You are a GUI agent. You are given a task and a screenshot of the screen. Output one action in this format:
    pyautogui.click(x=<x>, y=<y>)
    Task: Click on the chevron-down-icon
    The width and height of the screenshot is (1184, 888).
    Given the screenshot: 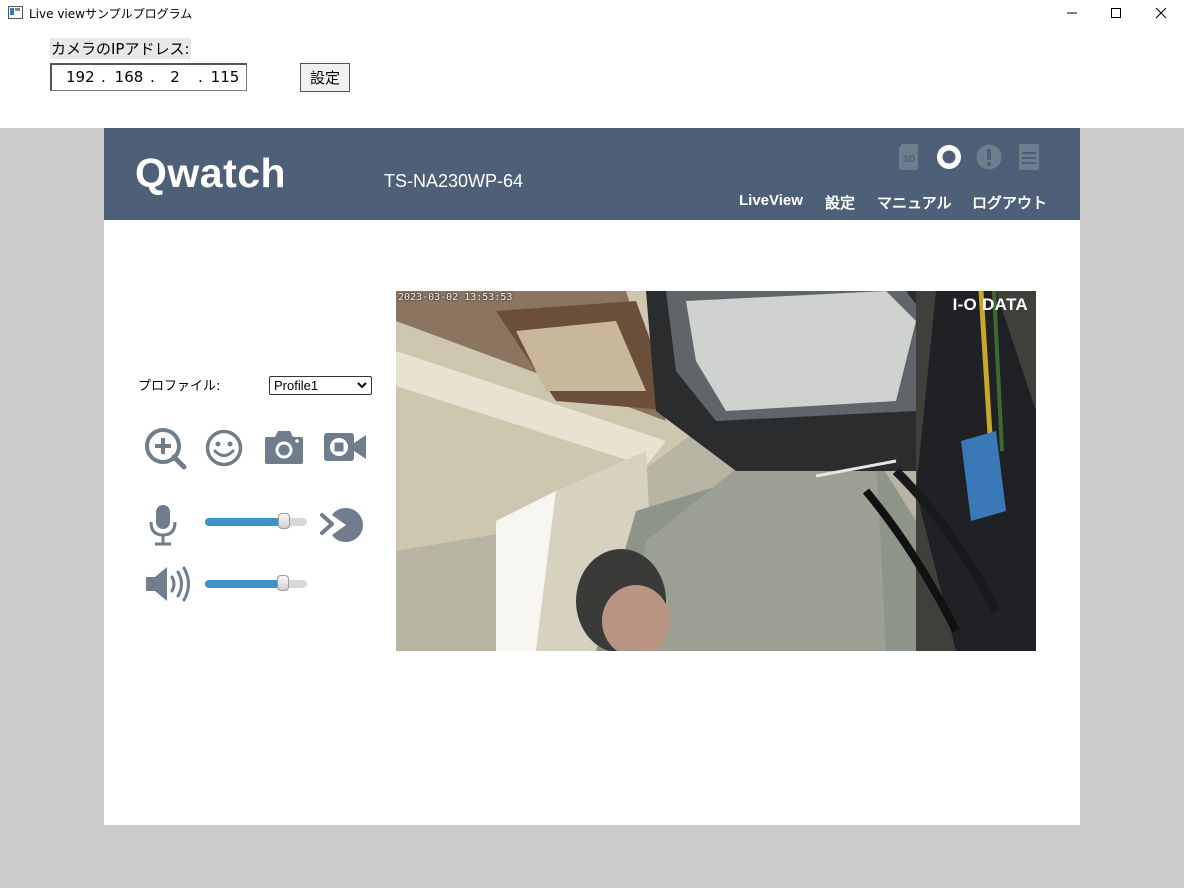 What is the action you would take?
    pyautogui.click(x=362, y=385)
    